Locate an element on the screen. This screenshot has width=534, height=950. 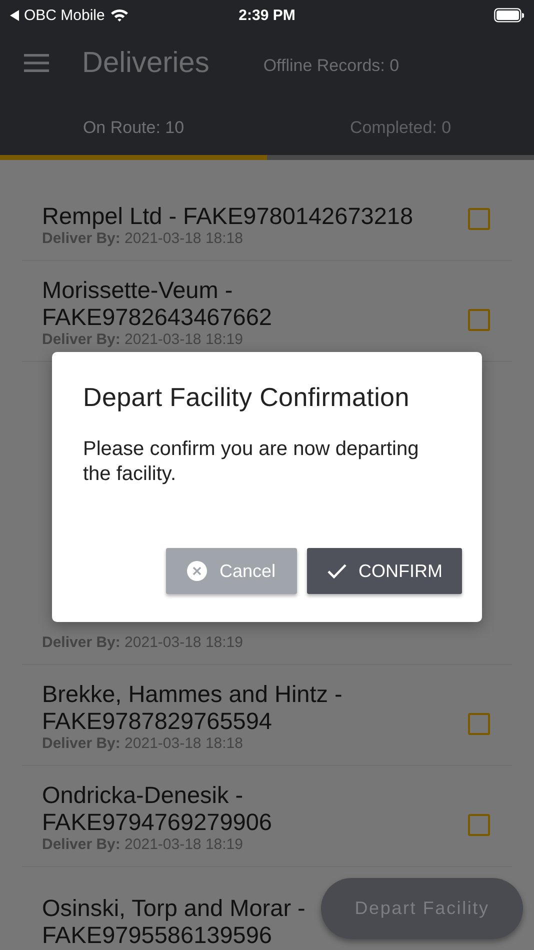
delivery-title: Brekke, Hammes and Hintz - FAKE9787829765594 is located at coordinates (192, 707).